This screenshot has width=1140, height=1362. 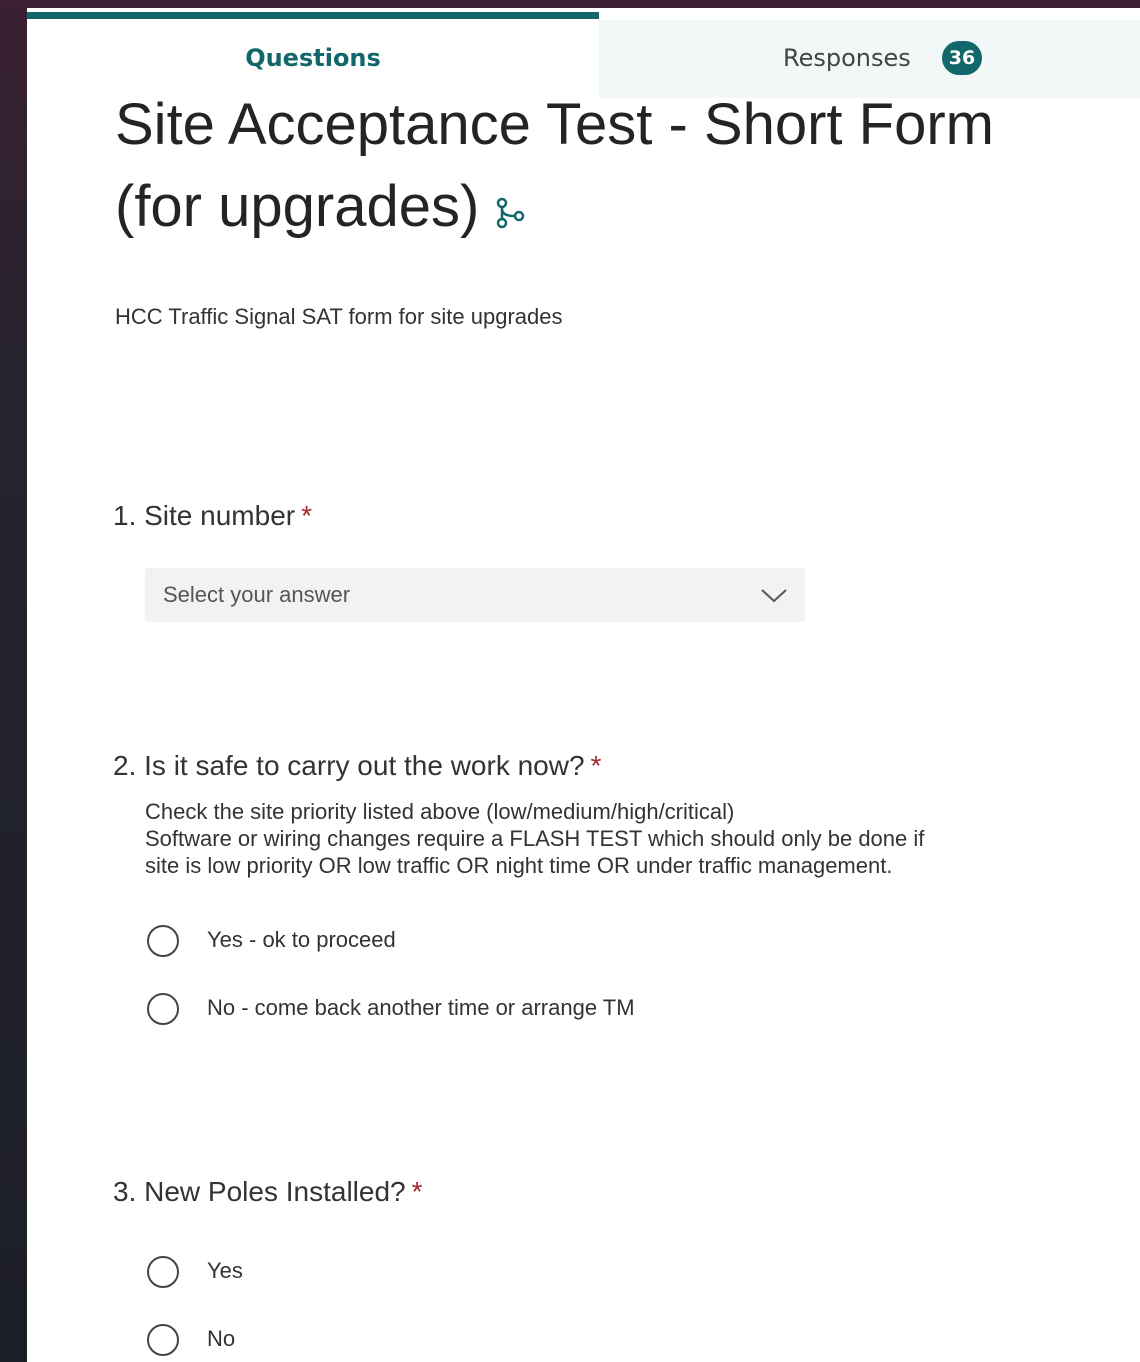 What do you see at coordinates (259, 1191) in the screenshot?
I see `question-3-title: 3. New Poles Installed?` at bounding box center [259, 1191].